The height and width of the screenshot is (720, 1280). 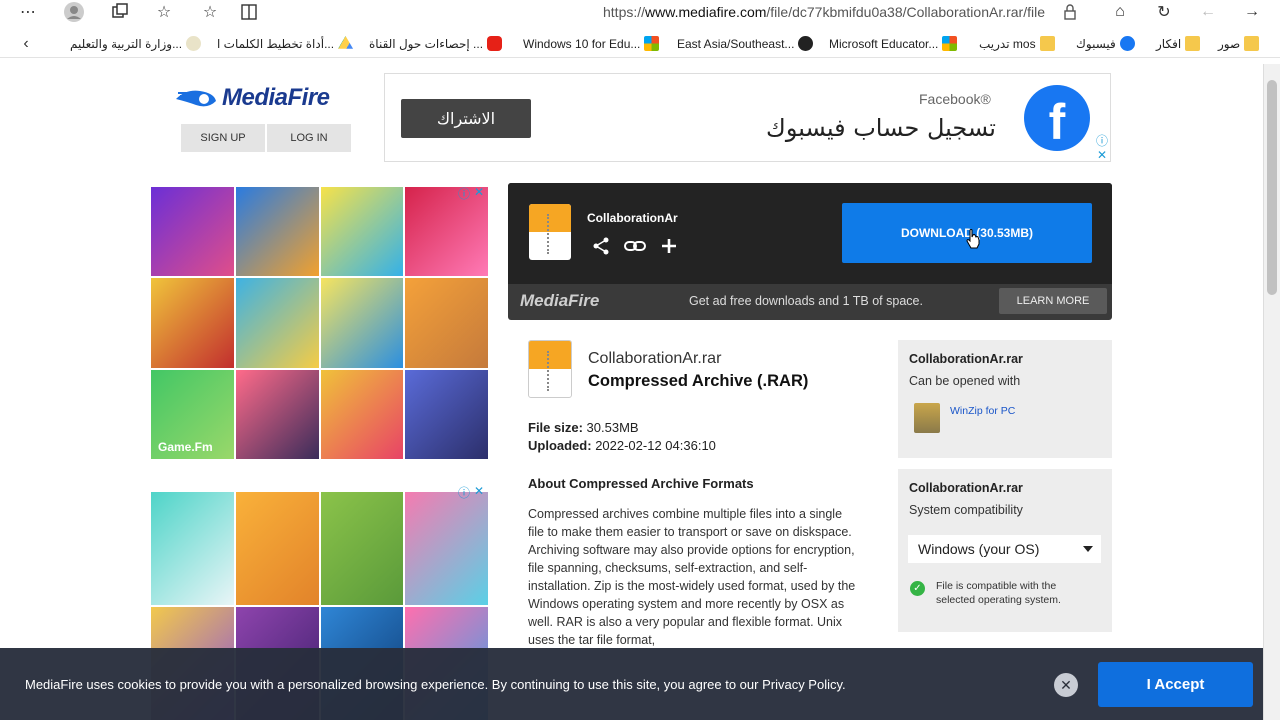 I want to click on facebook-icon, so click(x=1127, y=43).